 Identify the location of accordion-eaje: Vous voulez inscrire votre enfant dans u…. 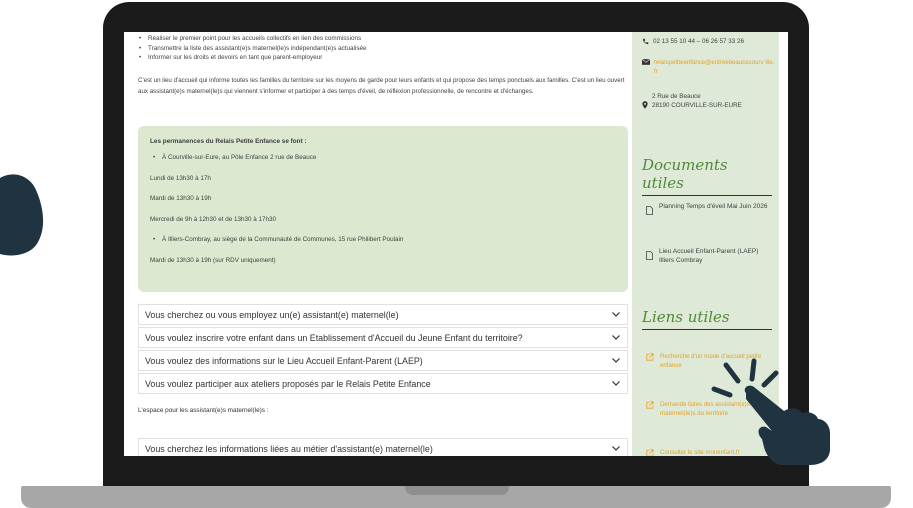
(383, 337).